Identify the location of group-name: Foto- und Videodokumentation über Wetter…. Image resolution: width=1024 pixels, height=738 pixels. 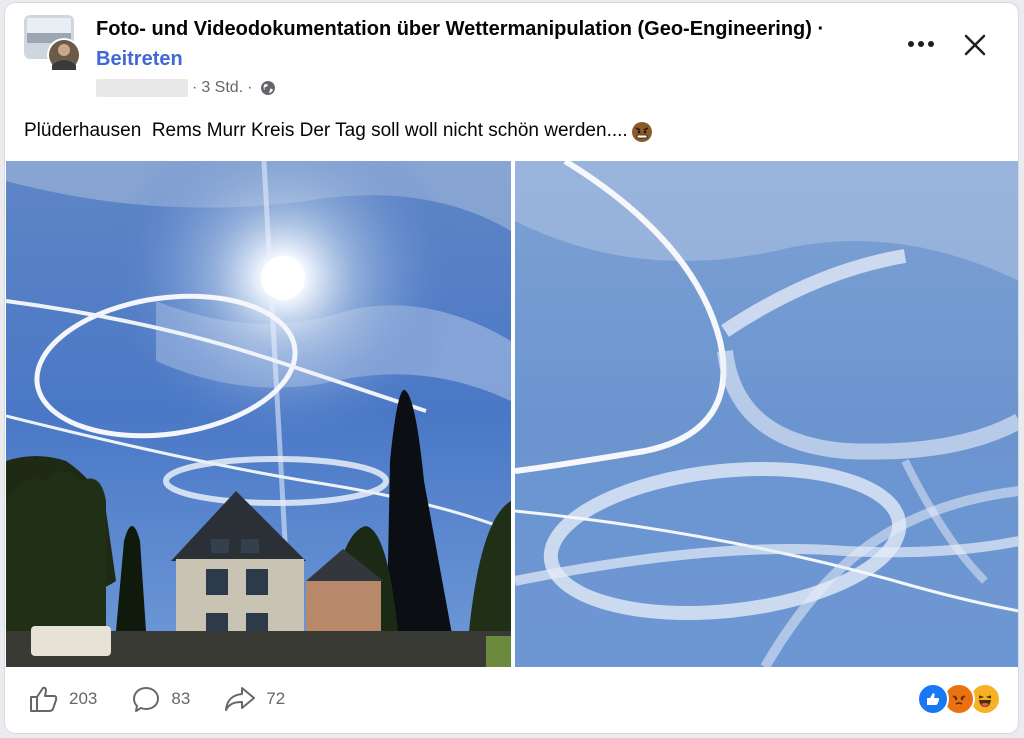
(460, 29).